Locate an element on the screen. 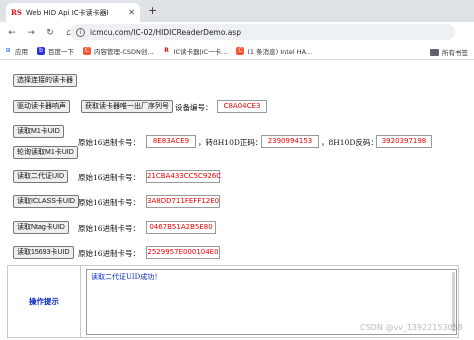 The width and height of the screenshot is (474, 340). read-m1-button: 读取M1卡UID is located at coordinates (38, 131).